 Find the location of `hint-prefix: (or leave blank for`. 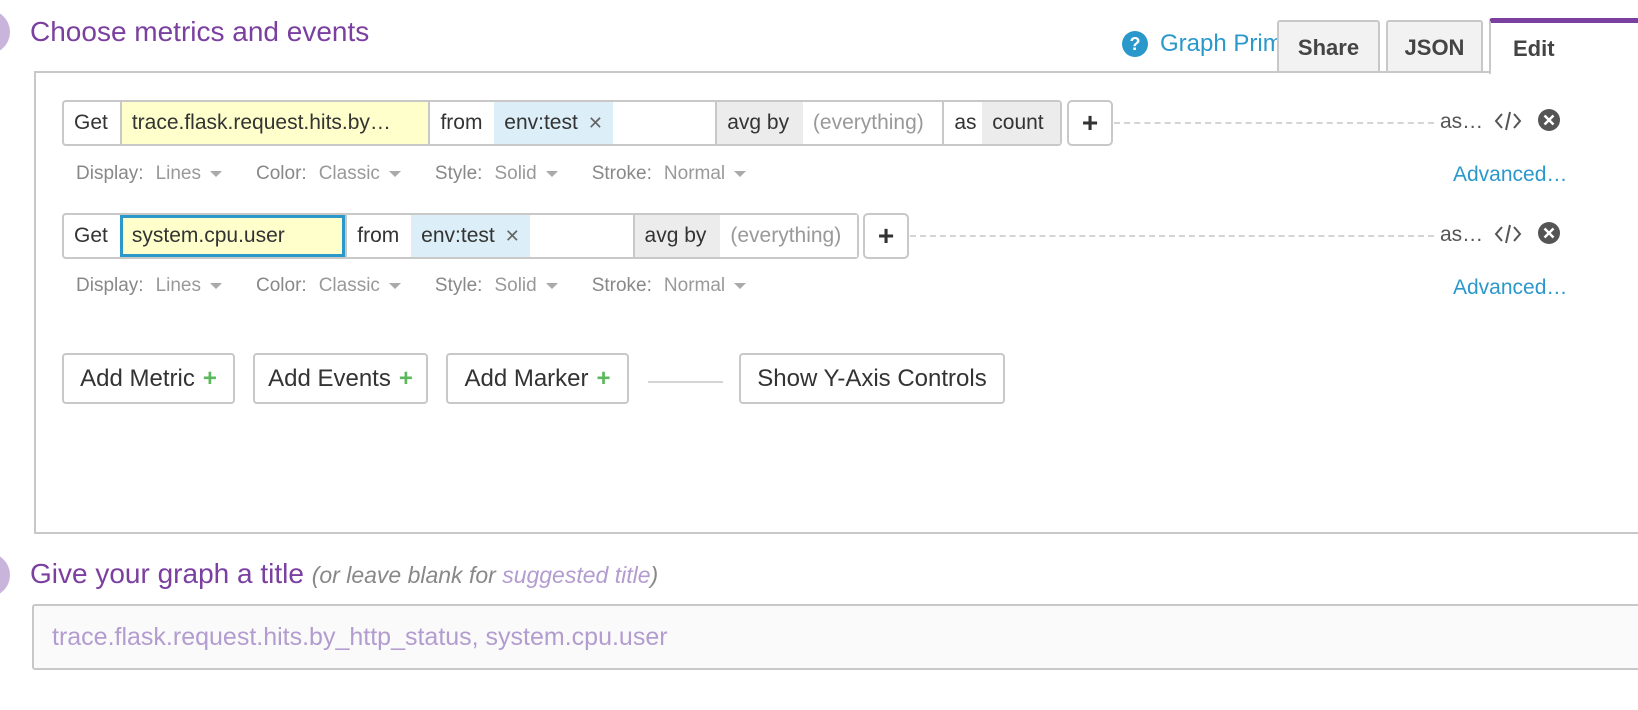

hint-prefix: (or leave blank for is located at coordinates (407, 575).